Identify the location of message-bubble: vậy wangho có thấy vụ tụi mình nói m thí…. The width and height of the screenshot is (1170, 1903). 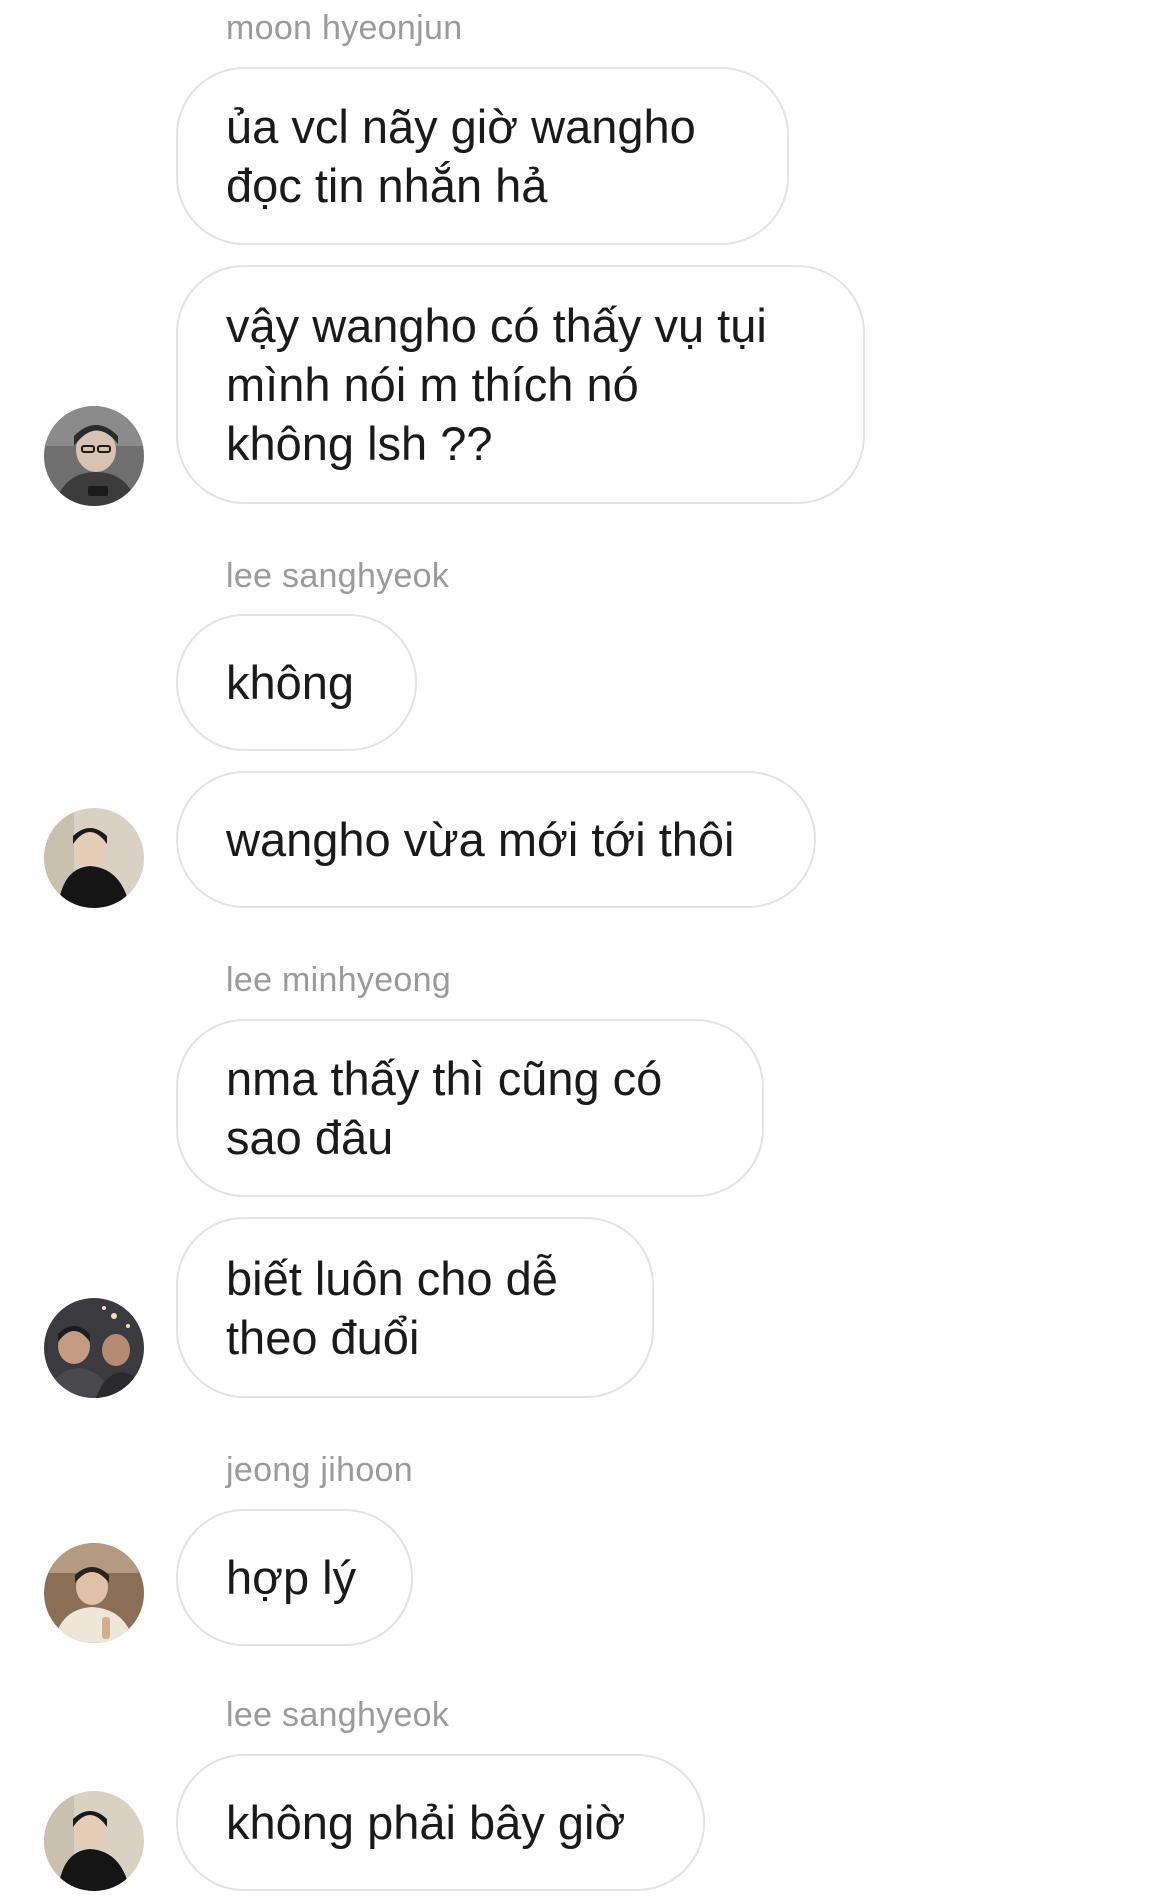
(520, 384).